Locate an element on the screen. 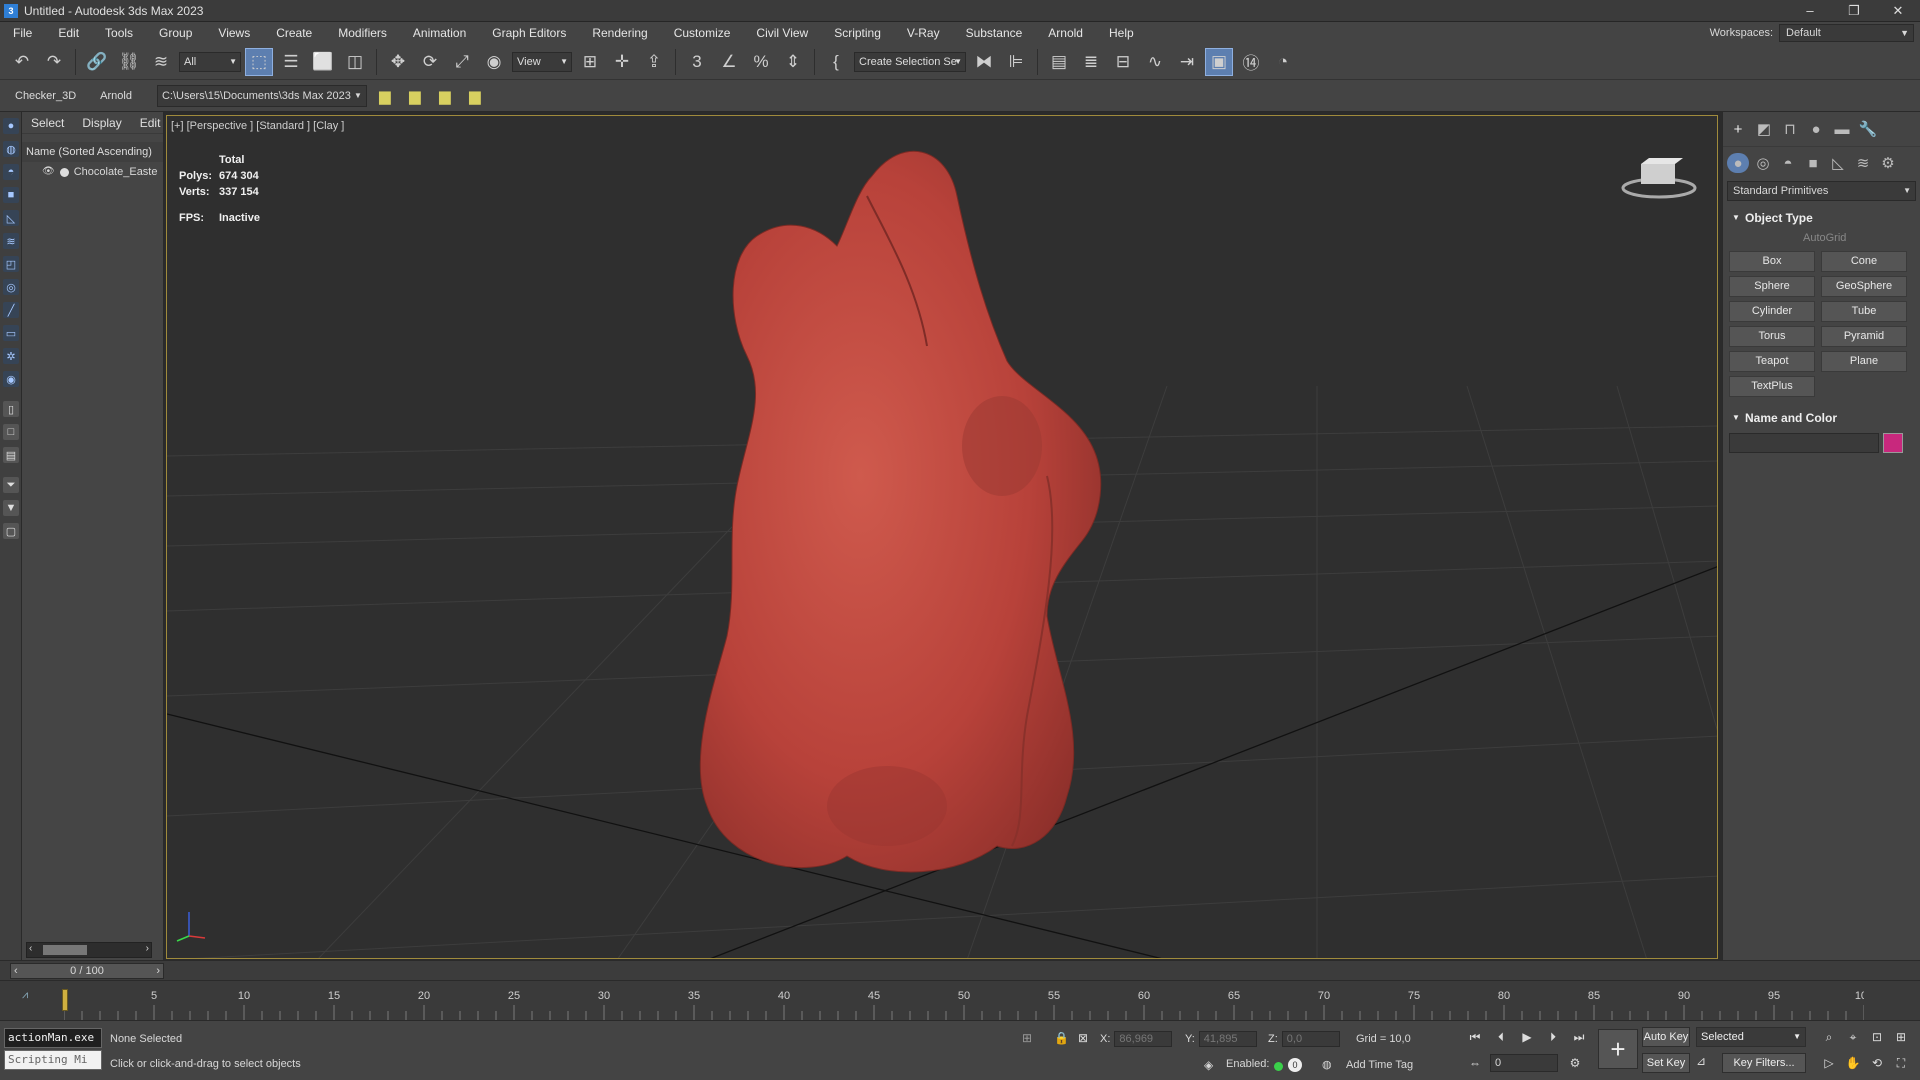  display-hidden-icon: ◉ is located at coordinates (11, 379).